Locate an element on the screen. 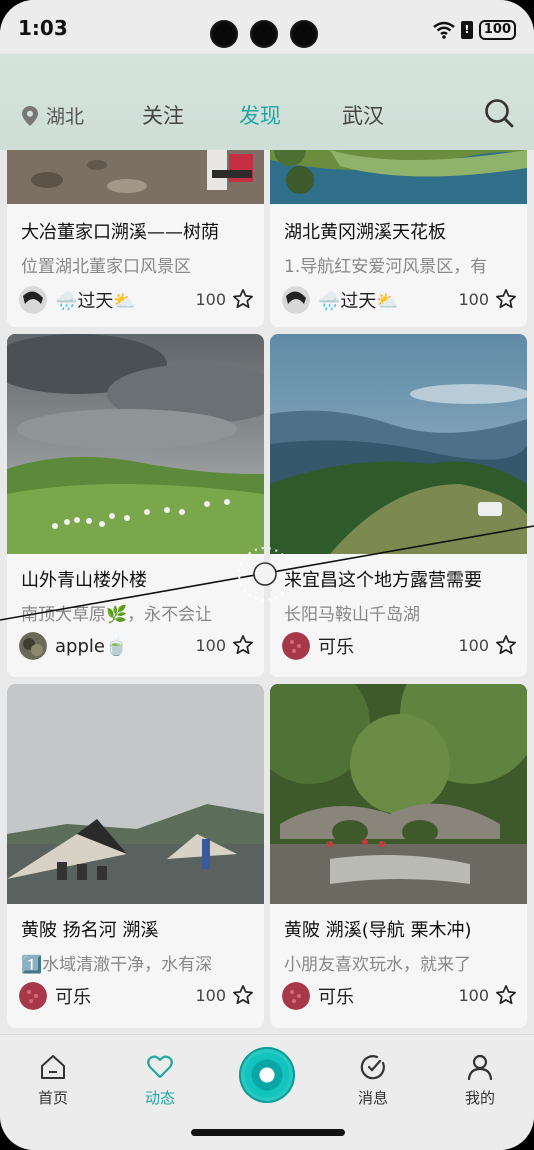  search-icon is located at coordinates (499, 113).